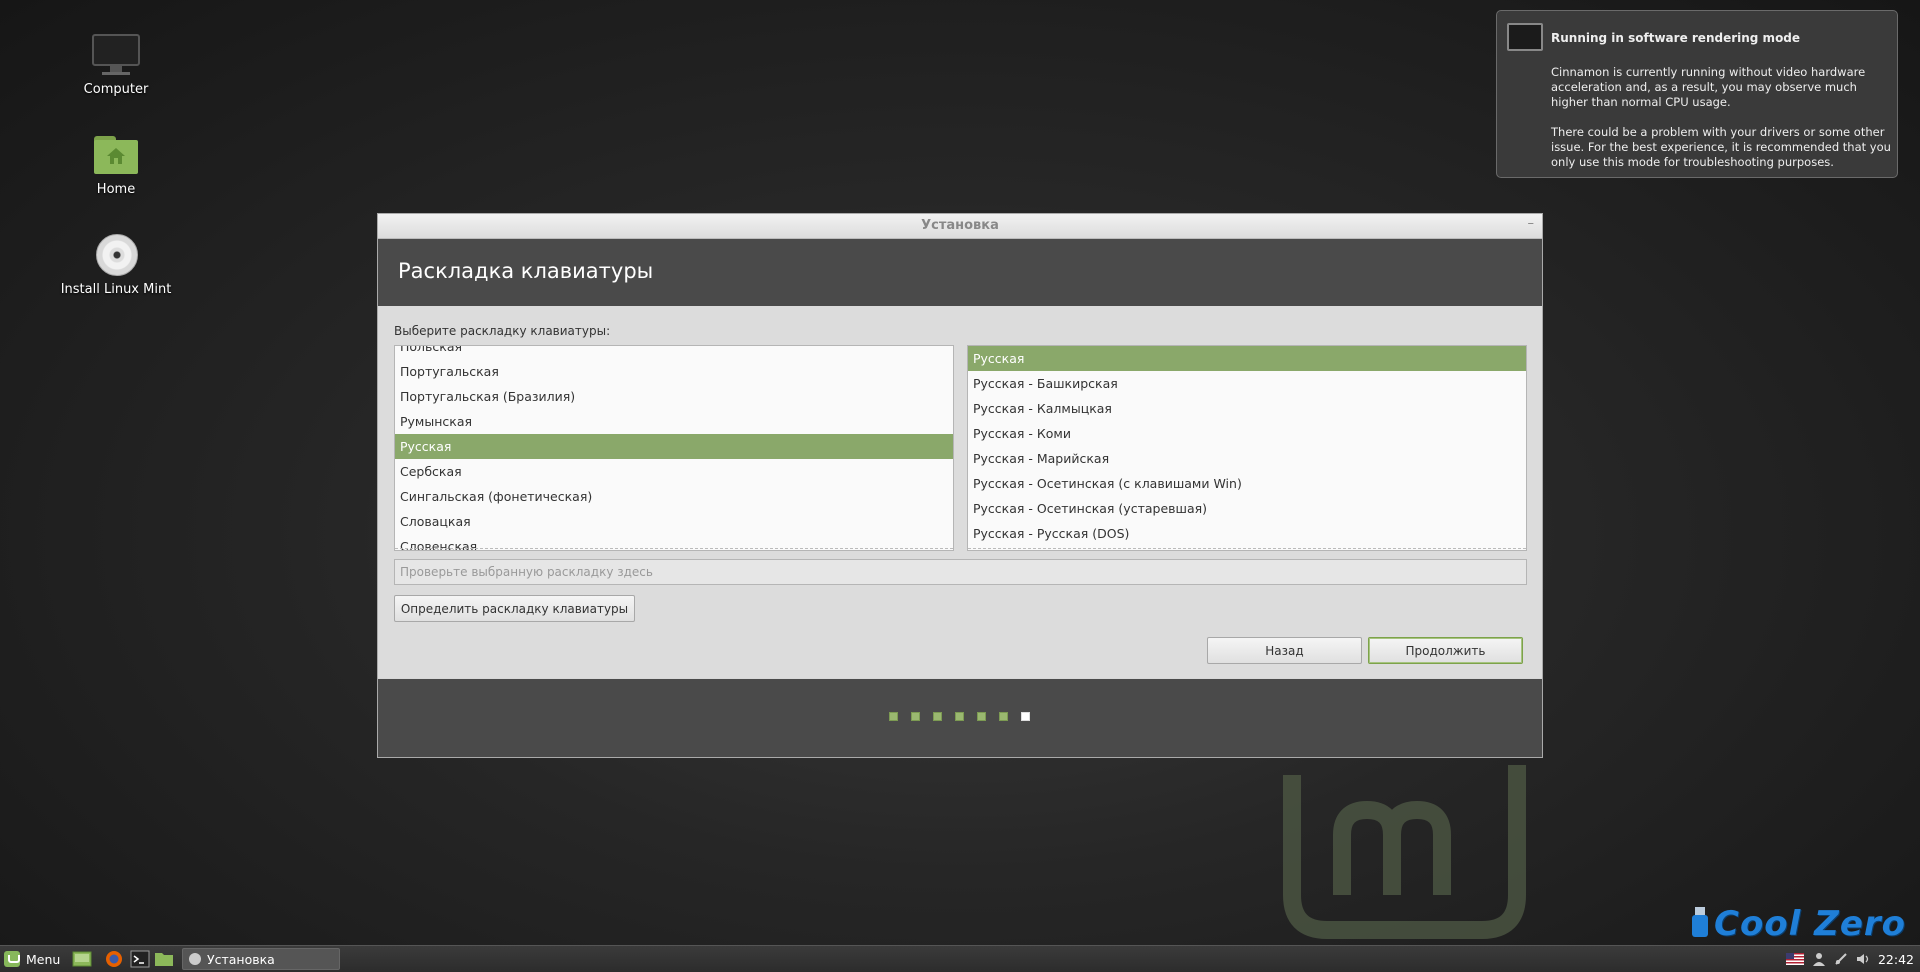 This screenshot has width=1920, height=972. I want to click on clock: 22:42, so click(1896, 959).